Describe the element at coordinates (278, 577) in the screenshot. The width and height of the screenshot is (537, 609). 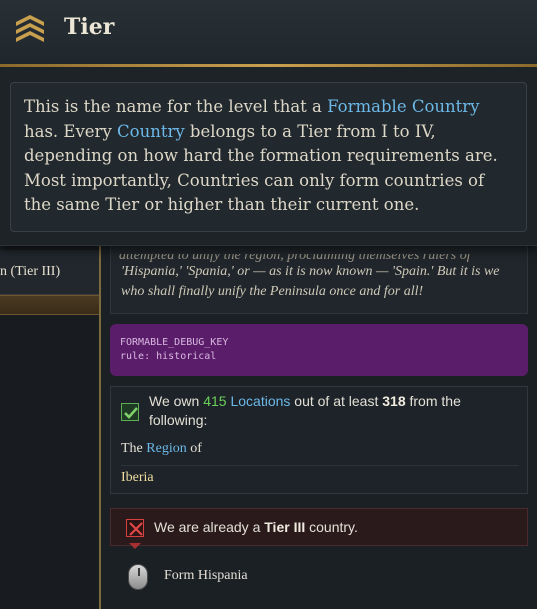
I see `form-country-button: Form Hispania` at that location.